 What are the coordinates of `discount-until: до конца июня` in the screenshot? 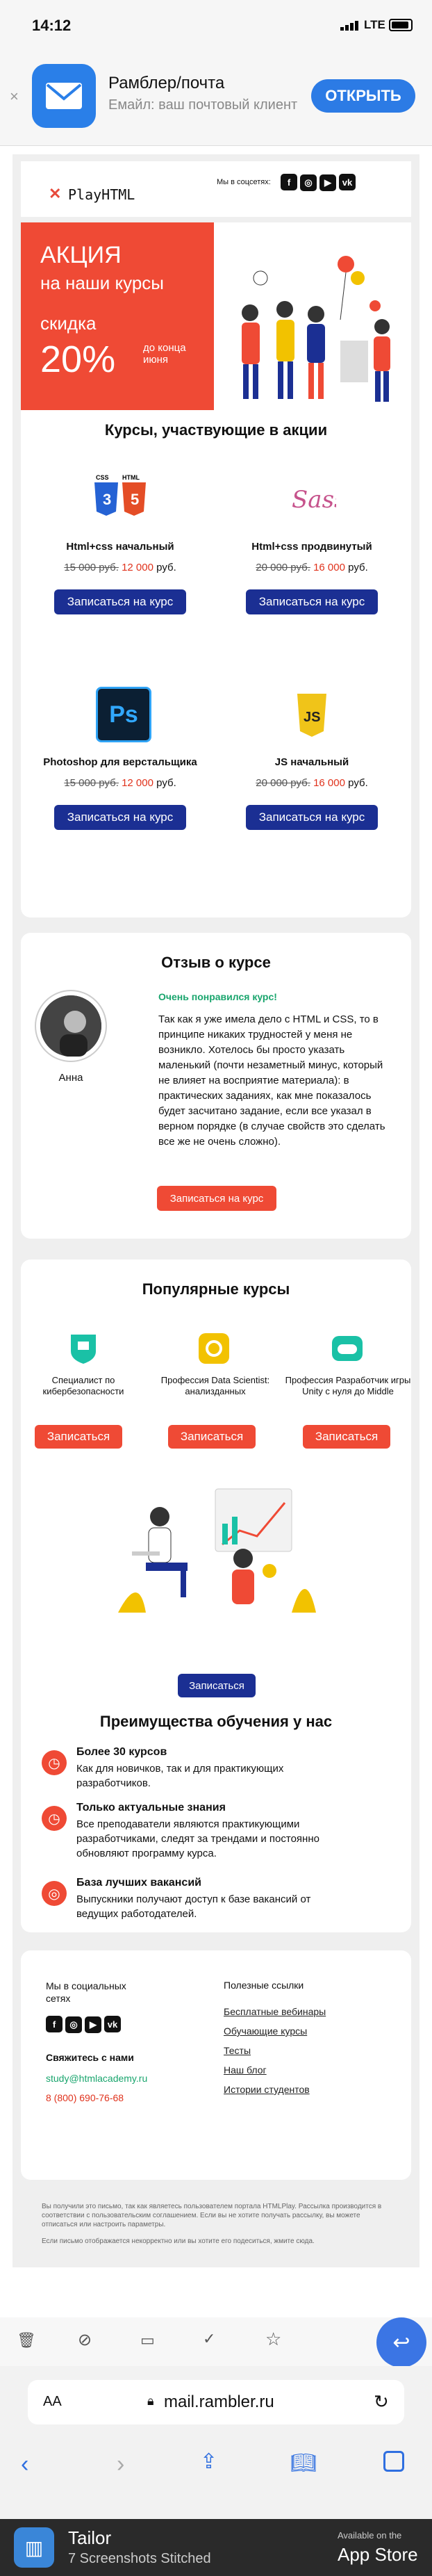 It's located at (164, 354).